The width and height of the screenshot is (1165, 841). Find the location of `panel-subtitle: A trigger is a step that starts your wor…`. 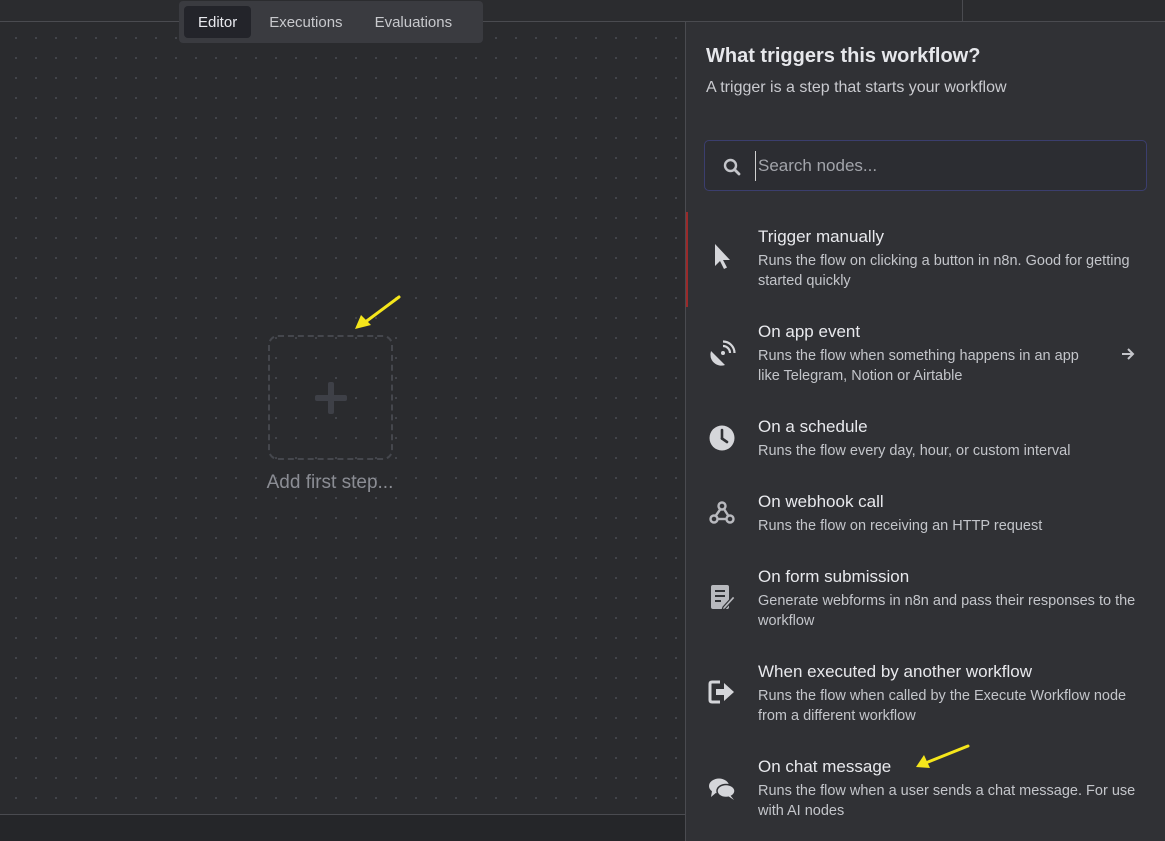

panel-subtitle: A trigger is a step that starts your wor… is located at coordinates (856, 87).